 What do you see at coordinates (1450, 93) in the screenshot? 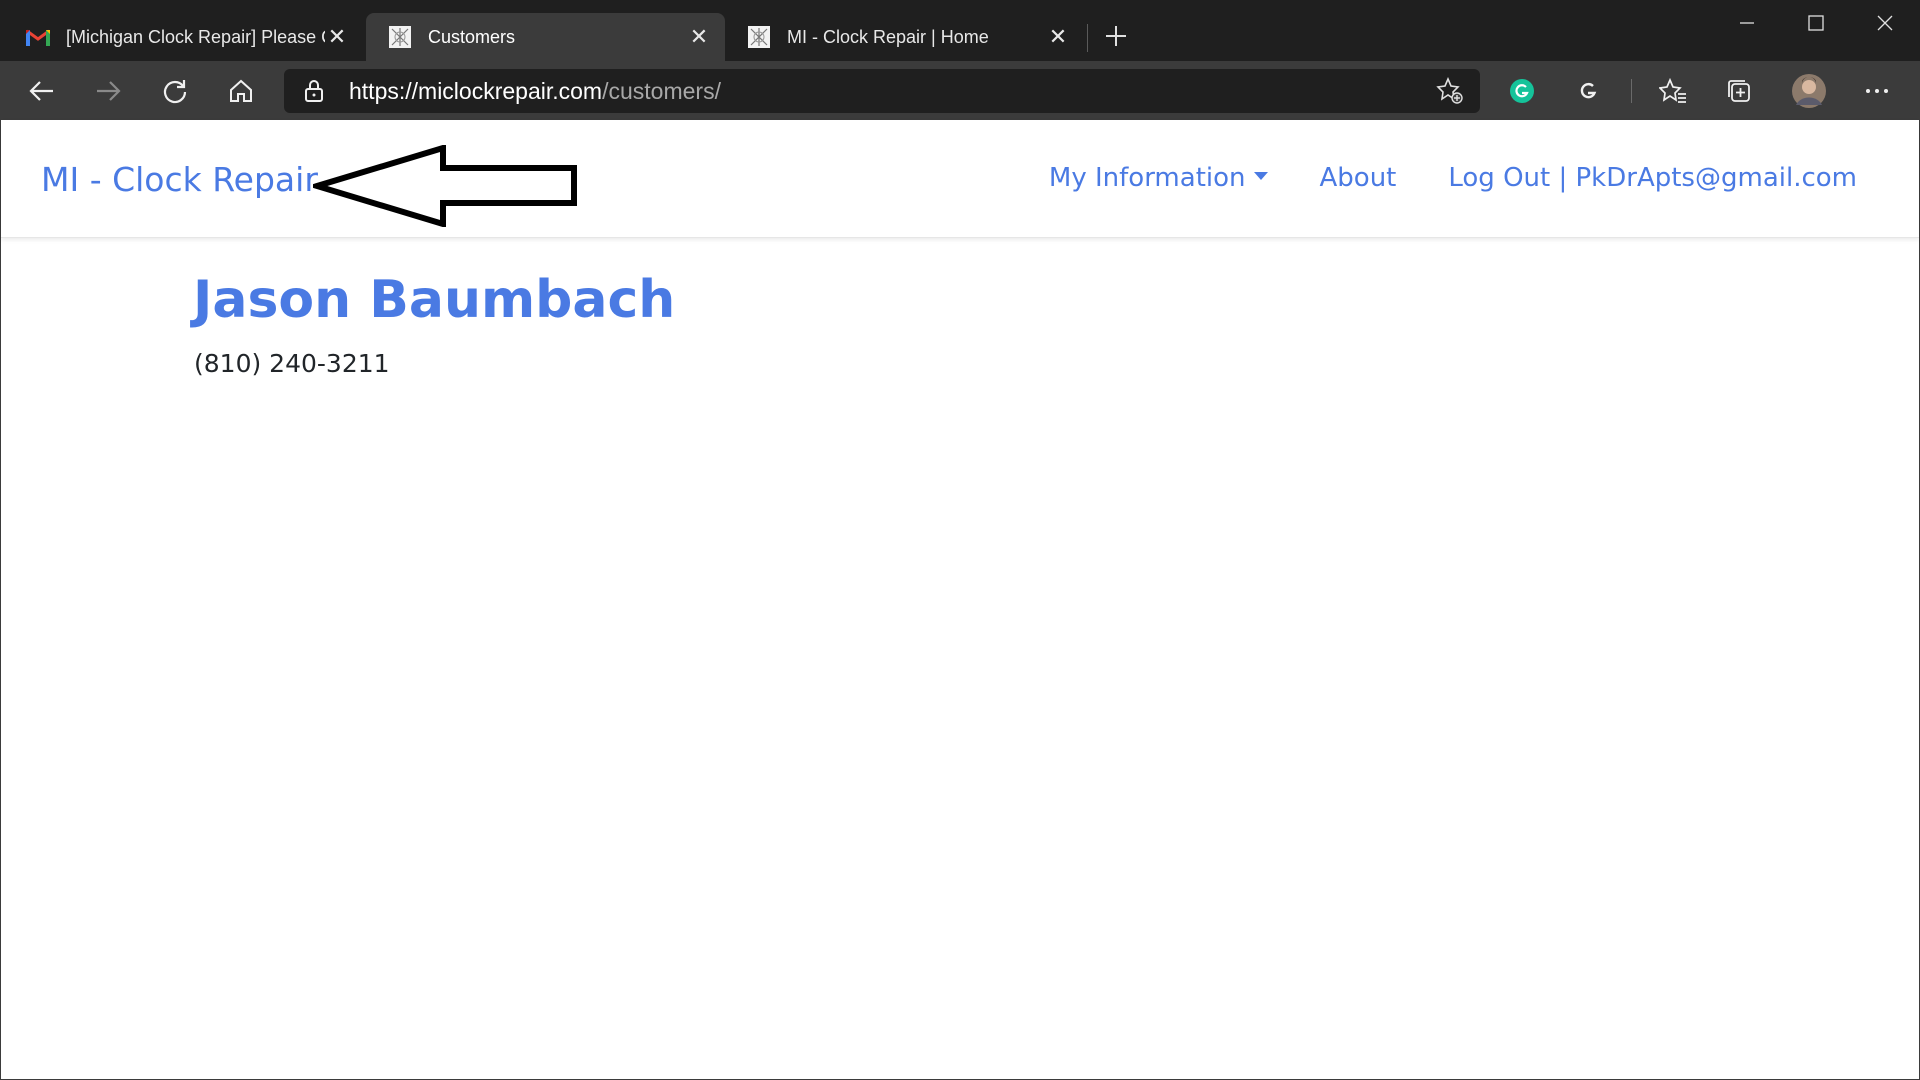
I see `add-favorite-icon` at bounding box center [1450, 93].